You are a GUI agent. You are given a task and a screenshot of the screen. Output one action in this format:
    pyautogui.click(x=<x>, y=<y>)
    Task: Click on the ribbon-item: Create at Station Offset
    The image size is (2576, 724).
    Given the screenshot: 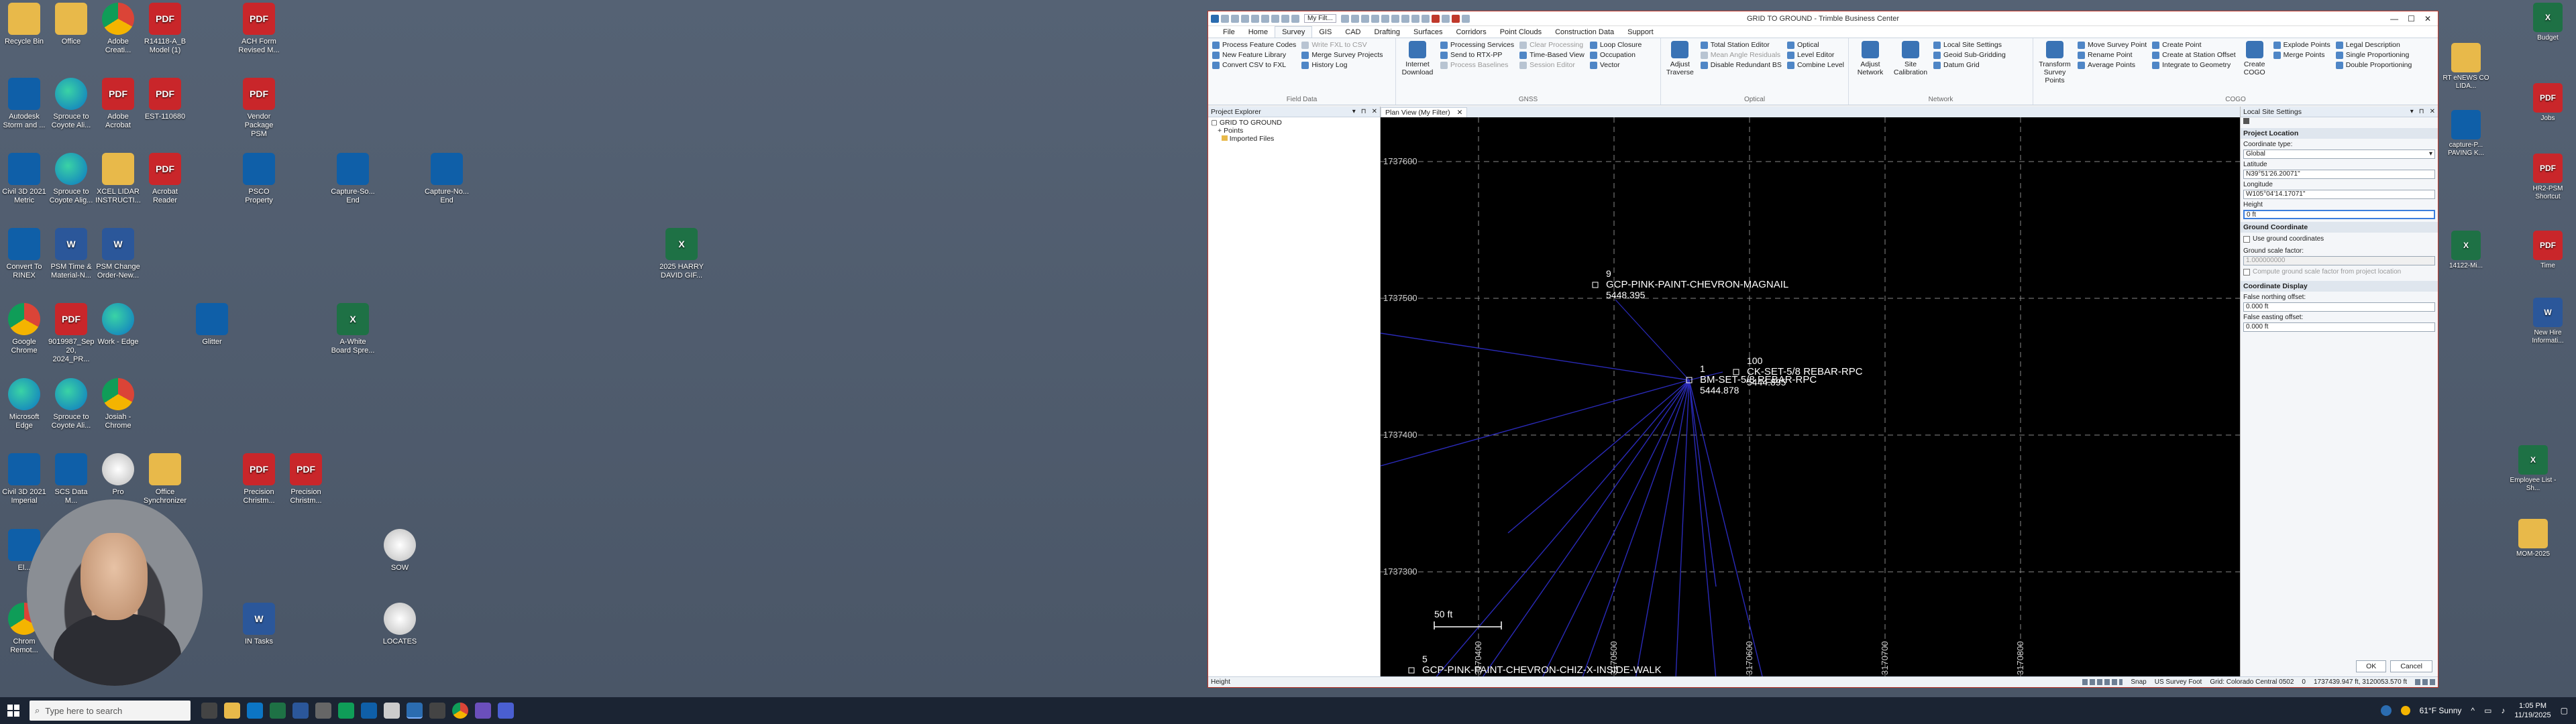 What is the action you would take?
    pyautogui.click(x=2194, y=55)
    